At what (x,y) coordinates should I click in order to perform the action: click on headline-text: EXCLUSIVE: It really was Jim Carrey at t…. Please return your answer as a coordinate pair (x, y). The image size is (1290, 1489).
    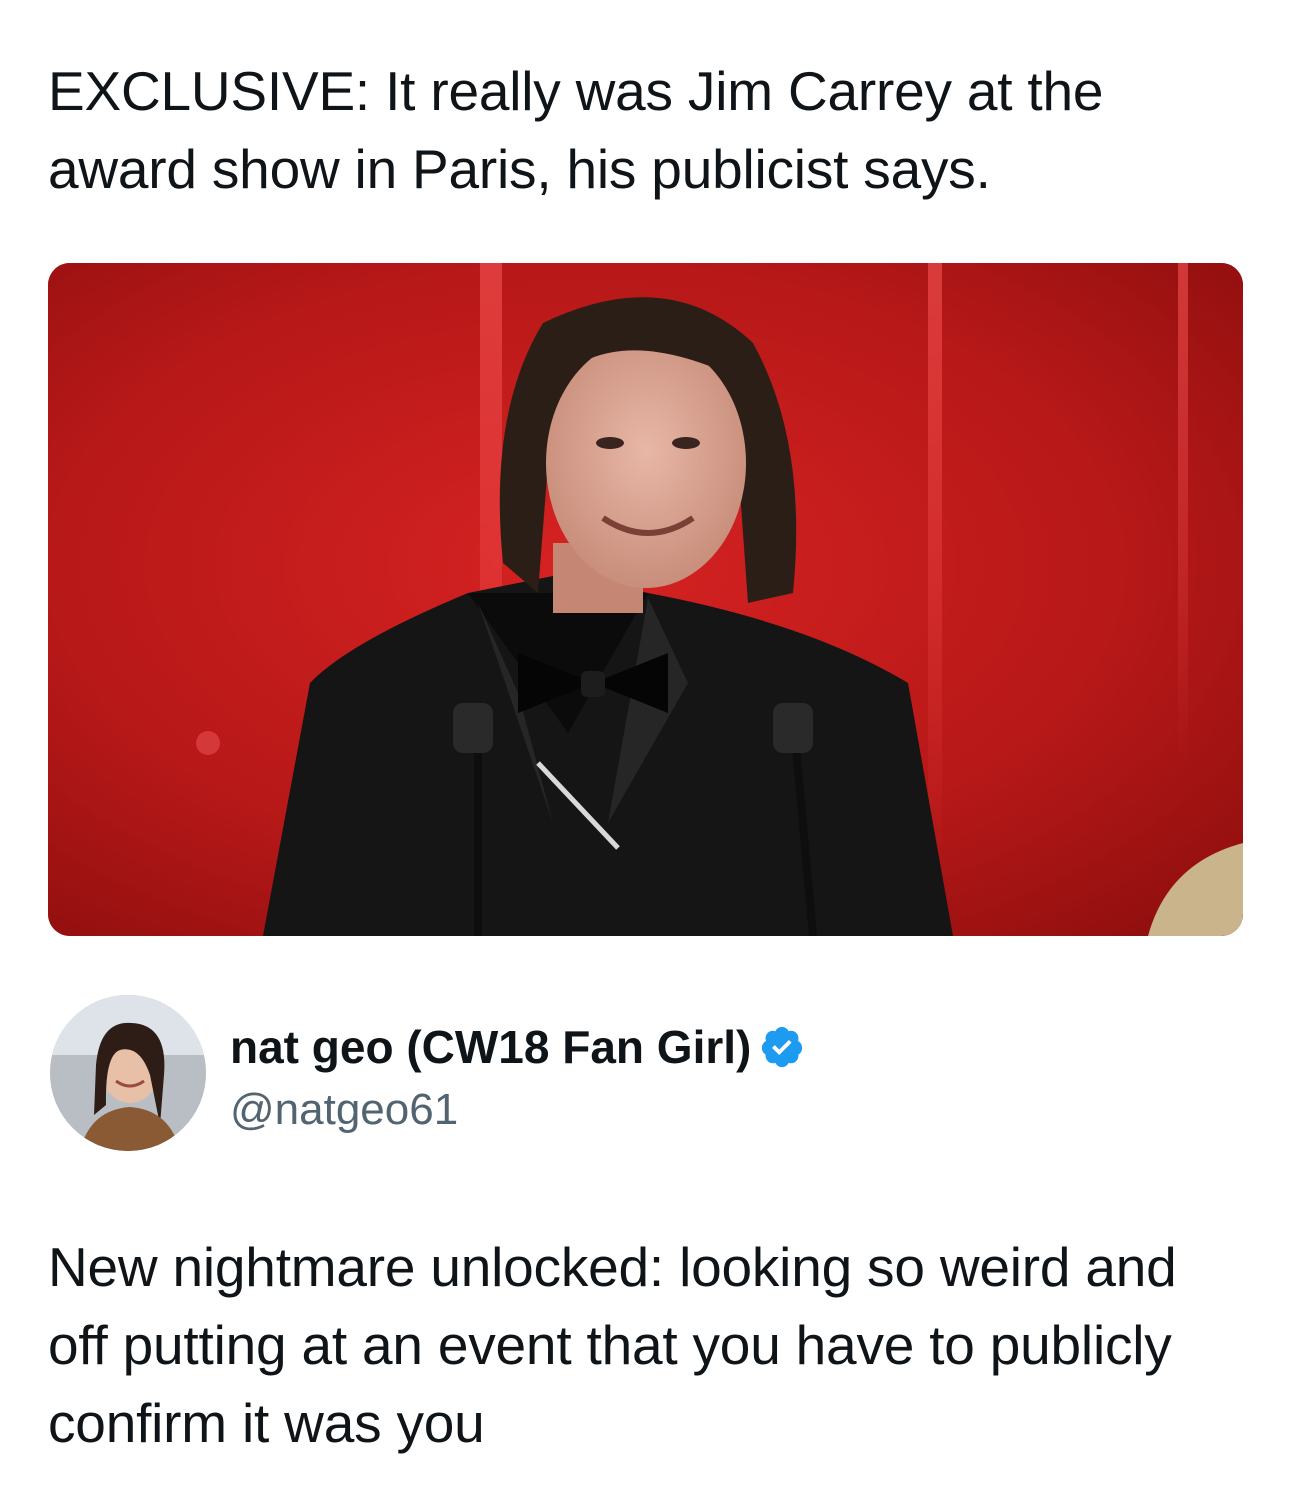
    Looking at the image, I should click on (576, 130).